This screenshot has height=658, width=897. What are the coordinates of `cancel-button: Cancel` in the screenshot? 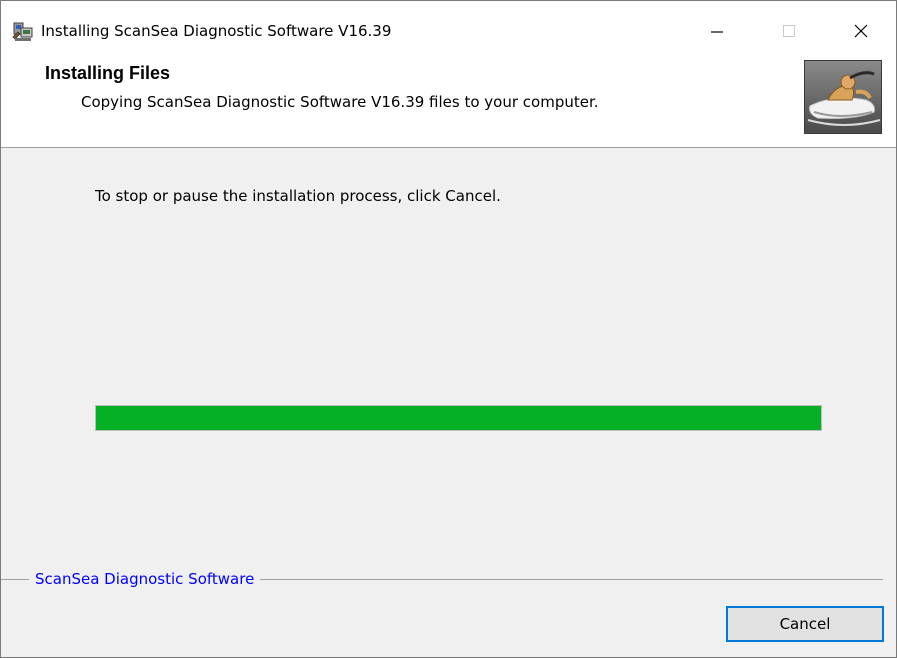 It's located at (805, 624).